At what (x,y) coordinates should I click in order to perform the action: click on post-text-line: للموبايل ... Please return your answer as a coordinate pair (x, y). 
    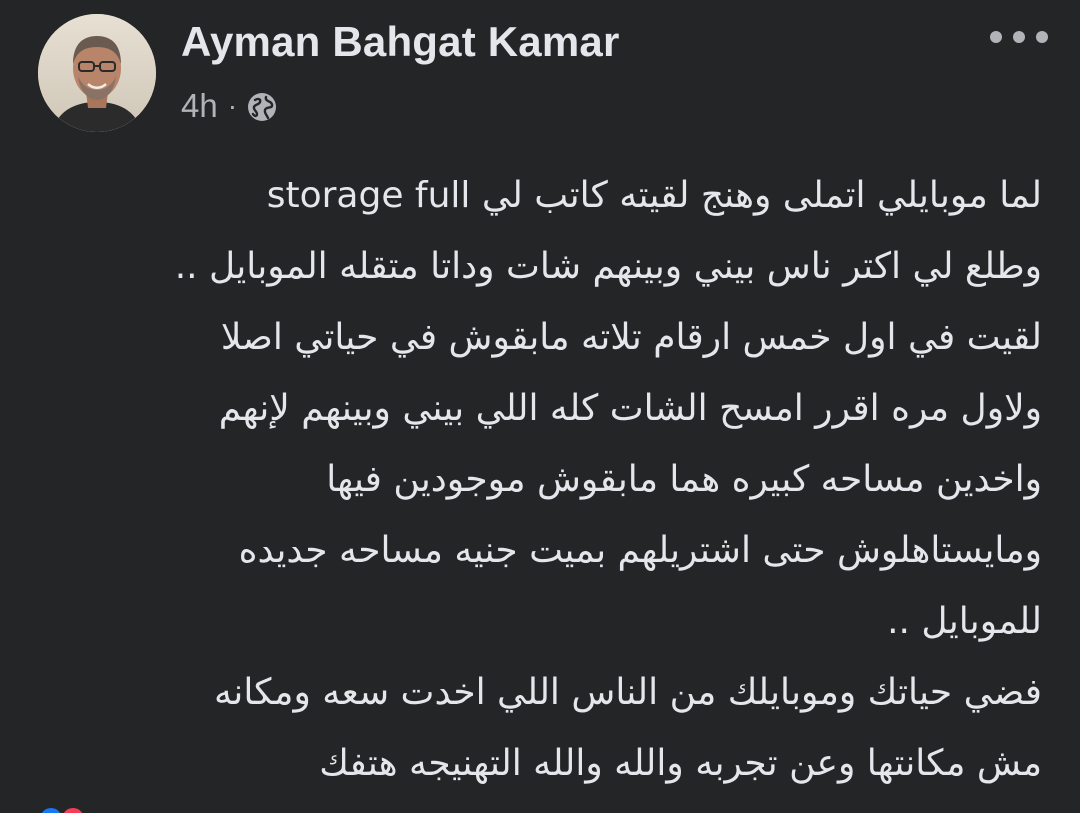
    Looking at the image, I should click on (964, 621).